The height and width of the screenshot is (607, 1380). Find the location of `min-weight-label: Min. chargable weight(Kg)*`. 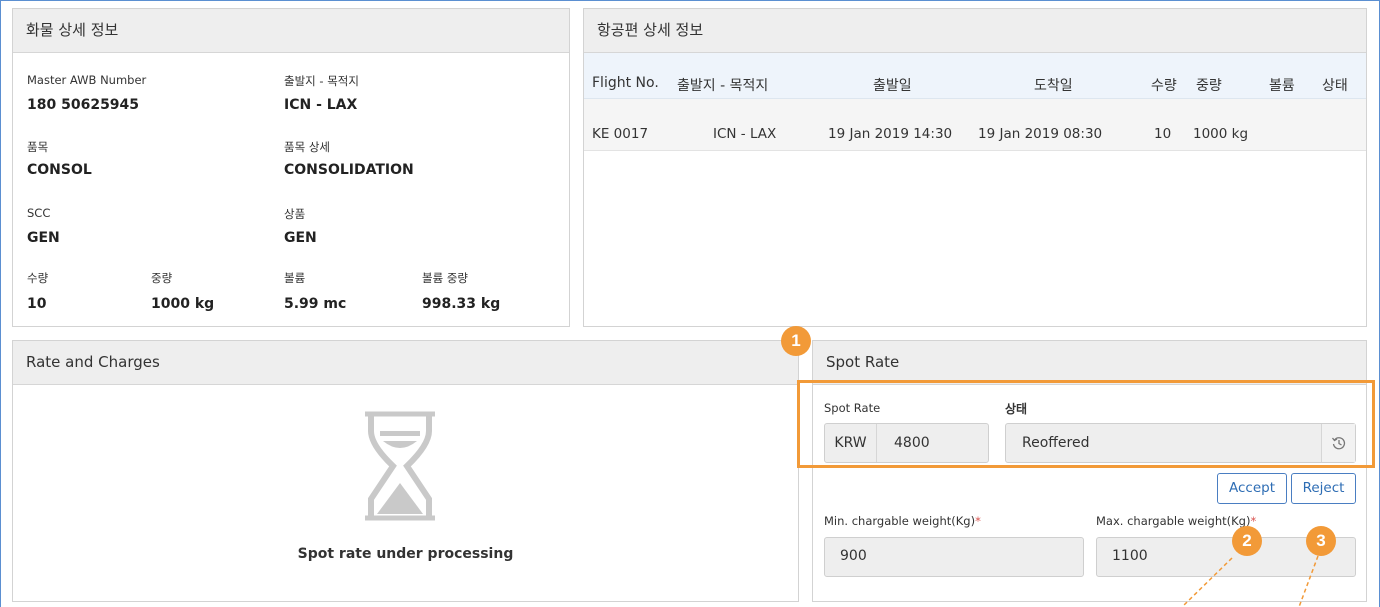

min-weight-label: Min. chargable weight(Kg)* is located at coordinates (902, 521).